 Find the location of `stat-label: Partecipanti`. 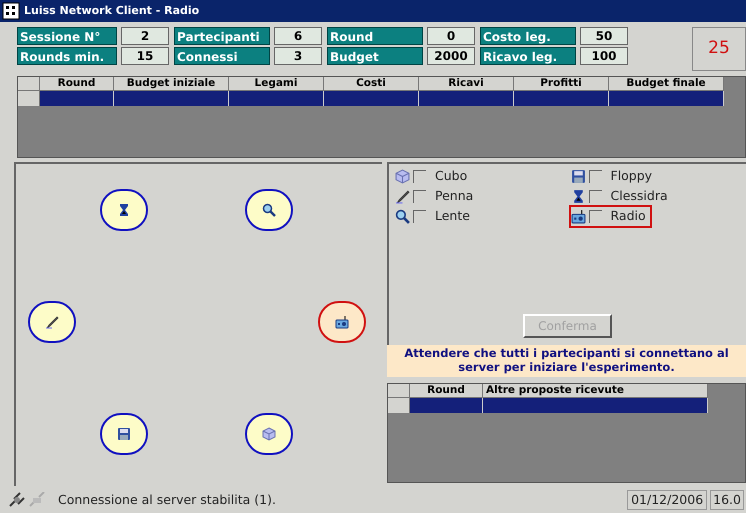

stat-label: Partecipanti is located at coordinates (222, 36).